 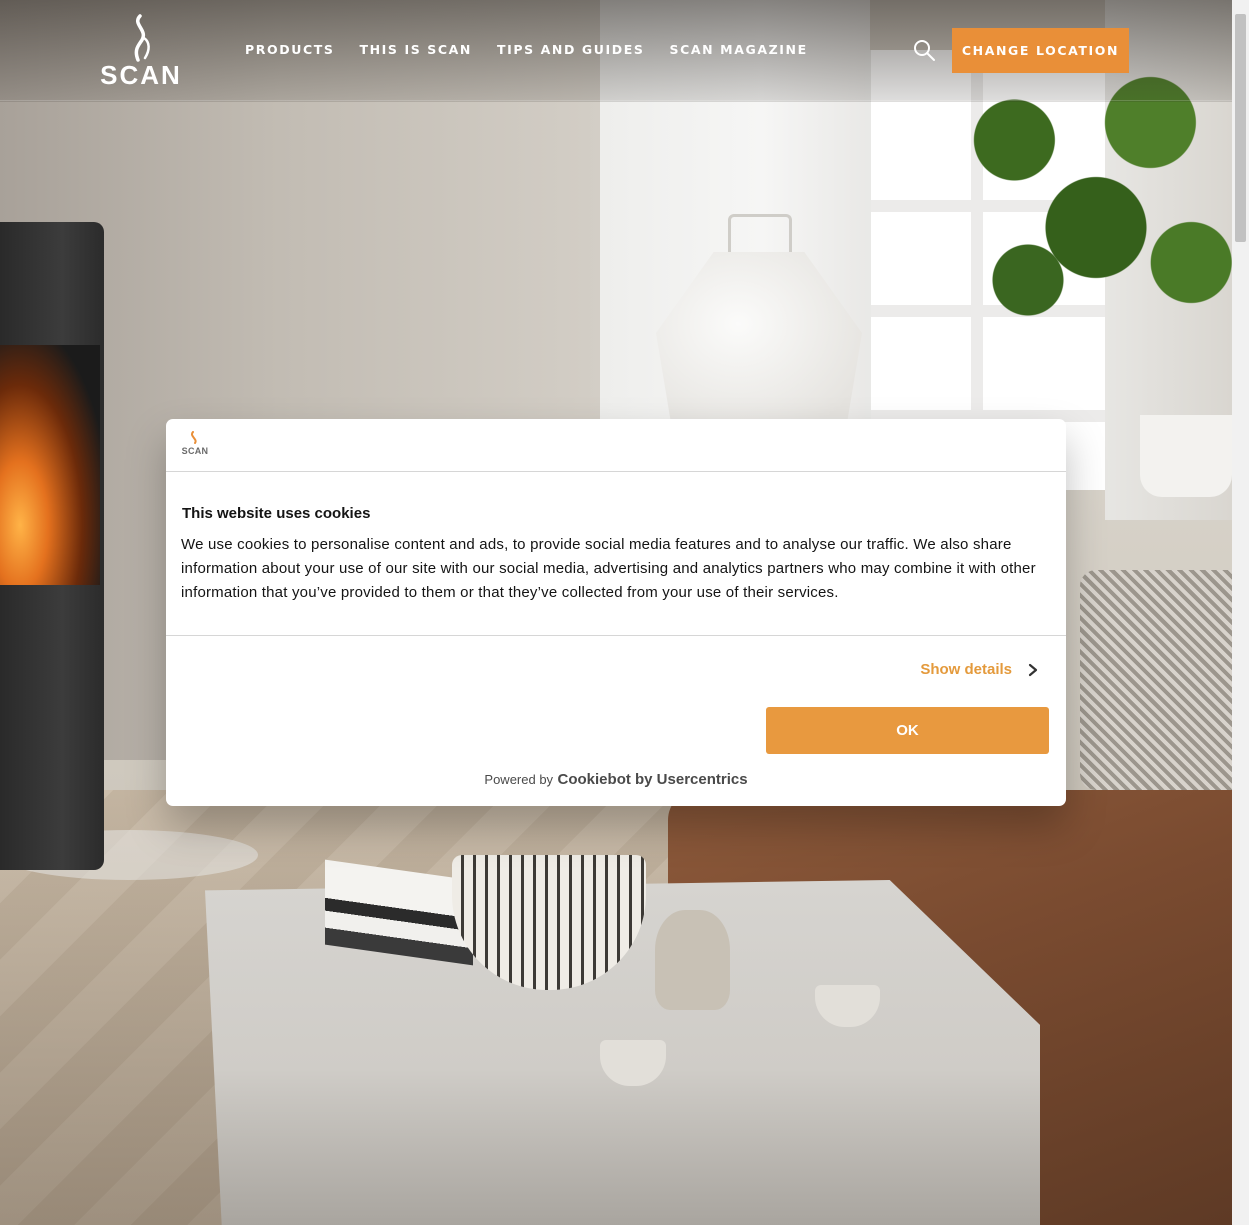 I want to click on powered-by: Powered by Cookiebot by Usercentrics, so click(x=616, y=780).